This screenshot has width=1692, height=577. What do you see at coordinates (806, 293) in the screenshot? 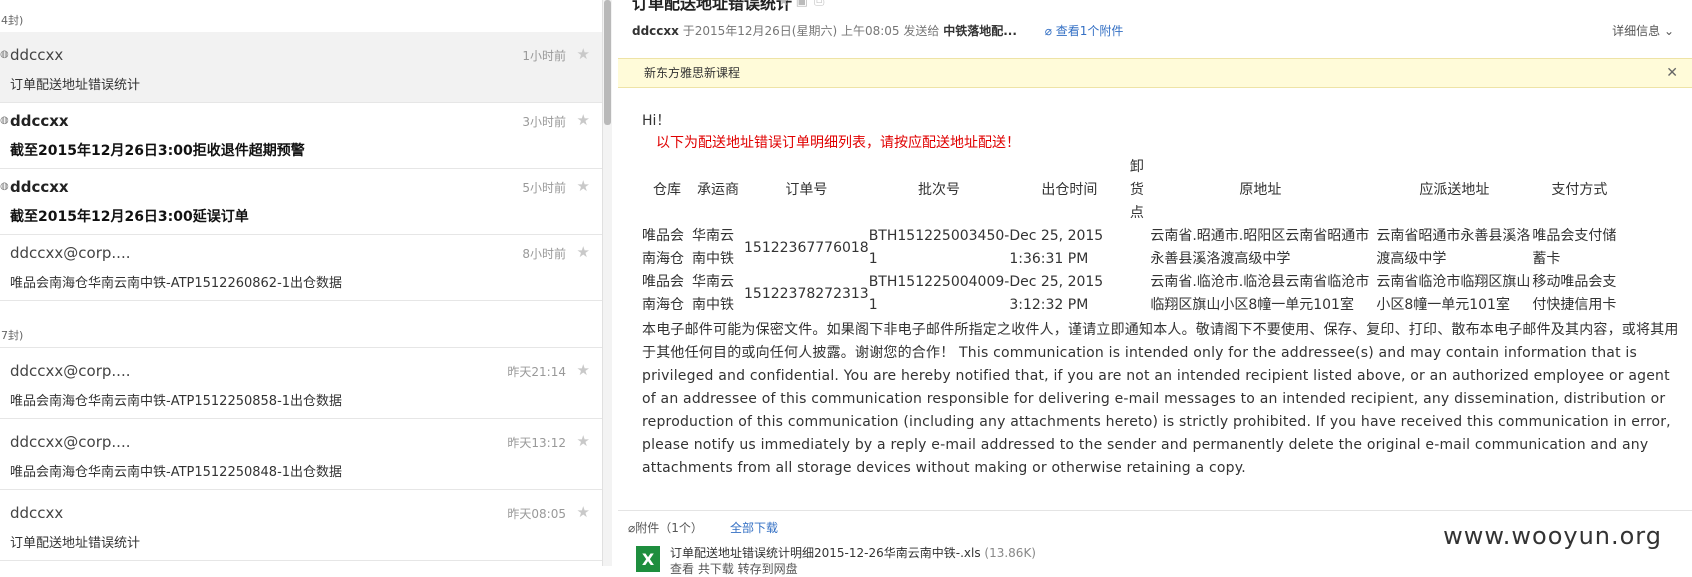
I see `table-cell: 15122378272313` at bounding box center [806, 293].